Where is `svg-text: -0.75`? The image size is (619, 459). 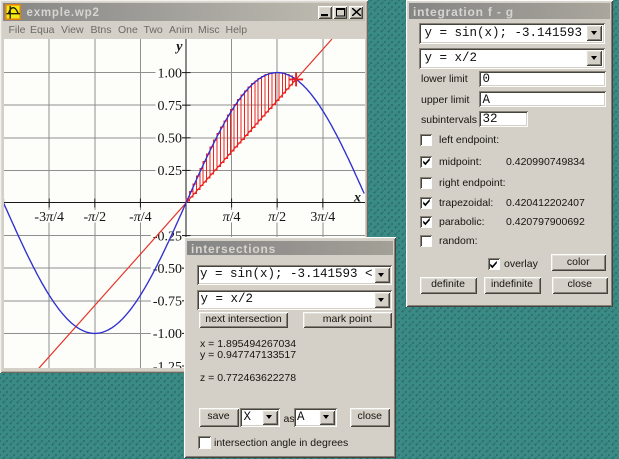
svg-text: -0.75 is located at coordinates (166, 301).